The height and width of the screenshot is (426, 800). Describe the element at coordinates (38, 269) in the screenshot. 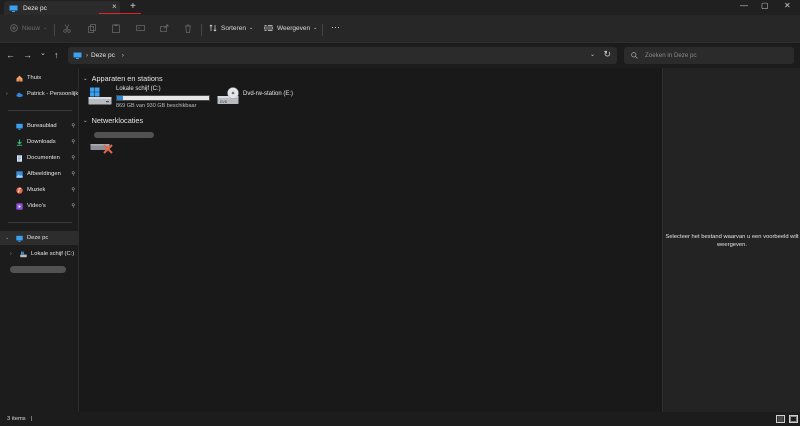

I see `redacted-network-item` at that location.